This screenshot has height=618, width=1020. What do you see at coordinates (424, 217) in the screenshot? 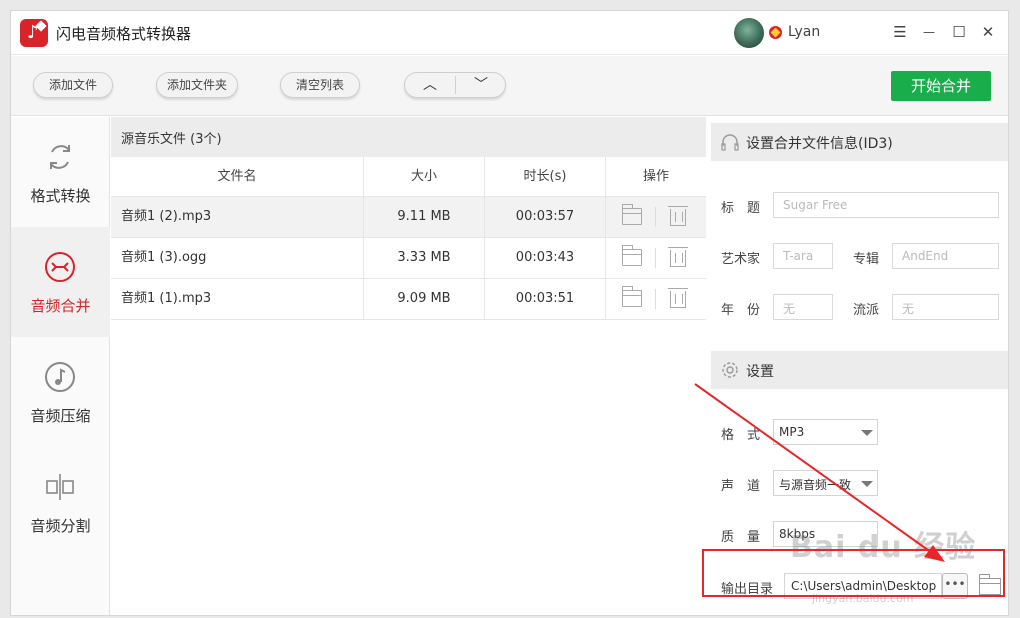
I see `file-size: 9.11 MB` at bounding box center [424, 217].